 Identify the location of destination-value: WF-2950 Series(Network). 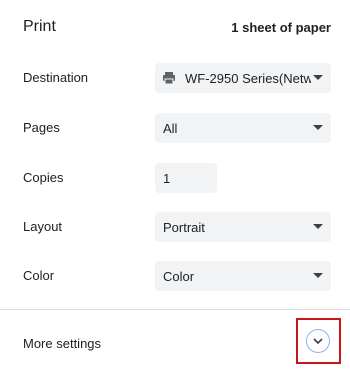
(248, 78).